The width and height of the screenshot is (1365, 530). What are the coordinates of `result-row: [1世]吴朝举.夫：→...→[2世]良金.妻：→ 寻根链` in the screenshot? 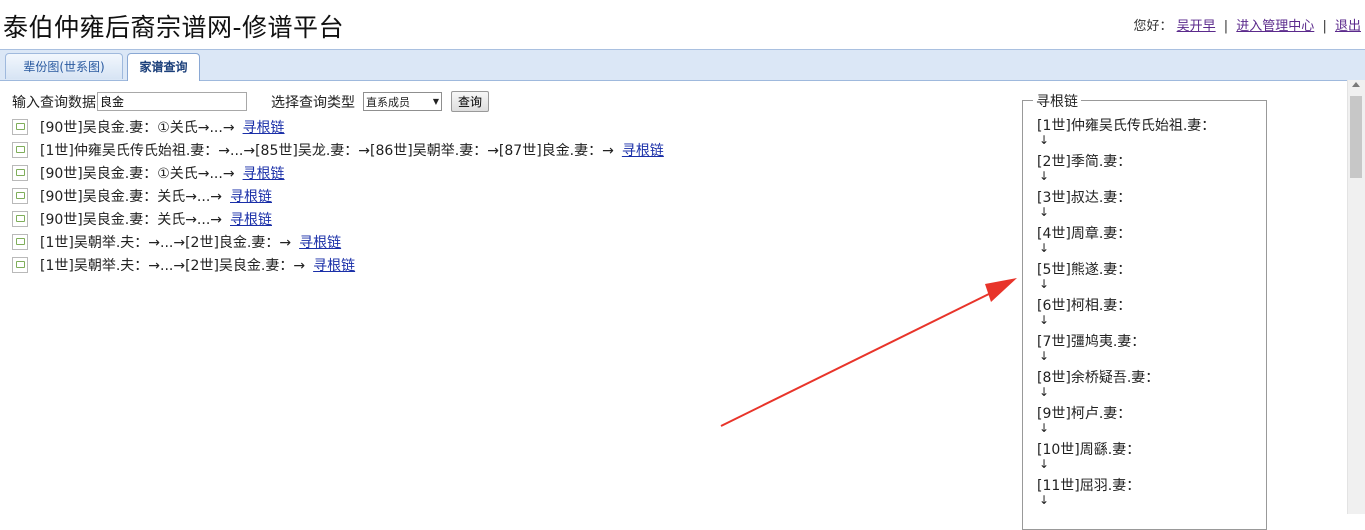 It's located at (338, 241).